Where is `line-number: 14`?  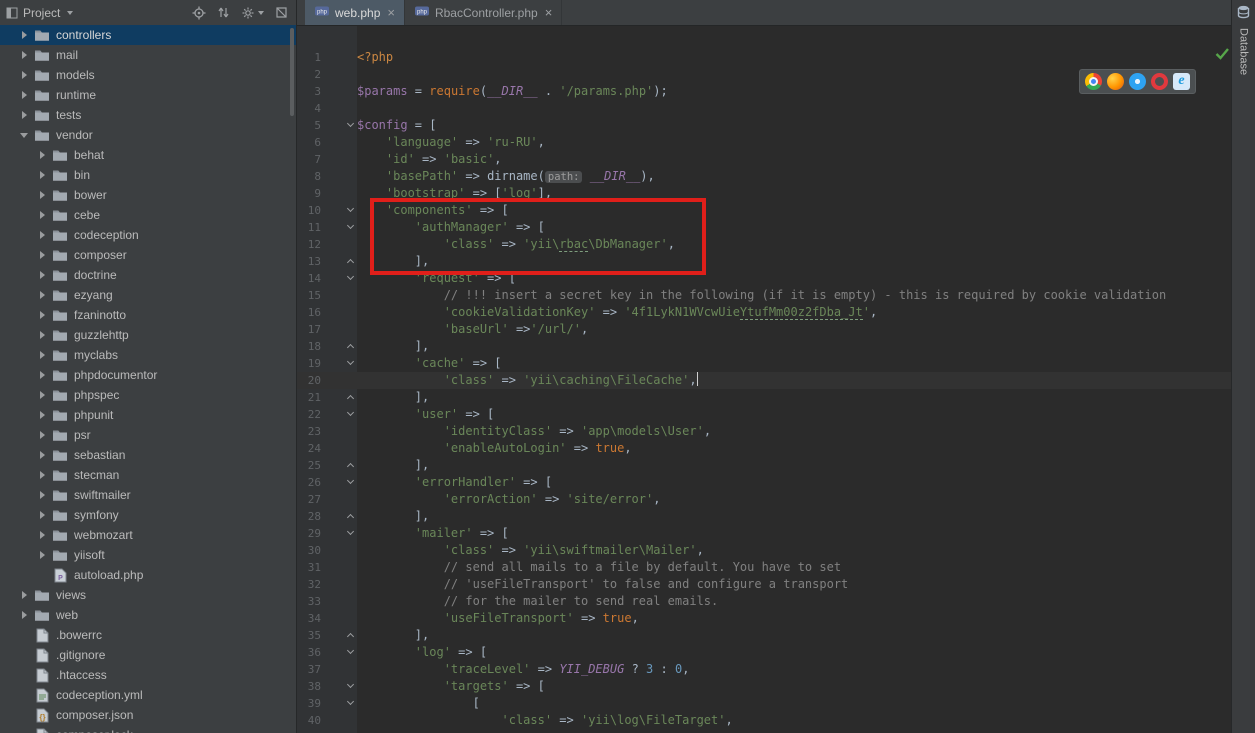
line-number: 14 is located at coordinates (309, 278).